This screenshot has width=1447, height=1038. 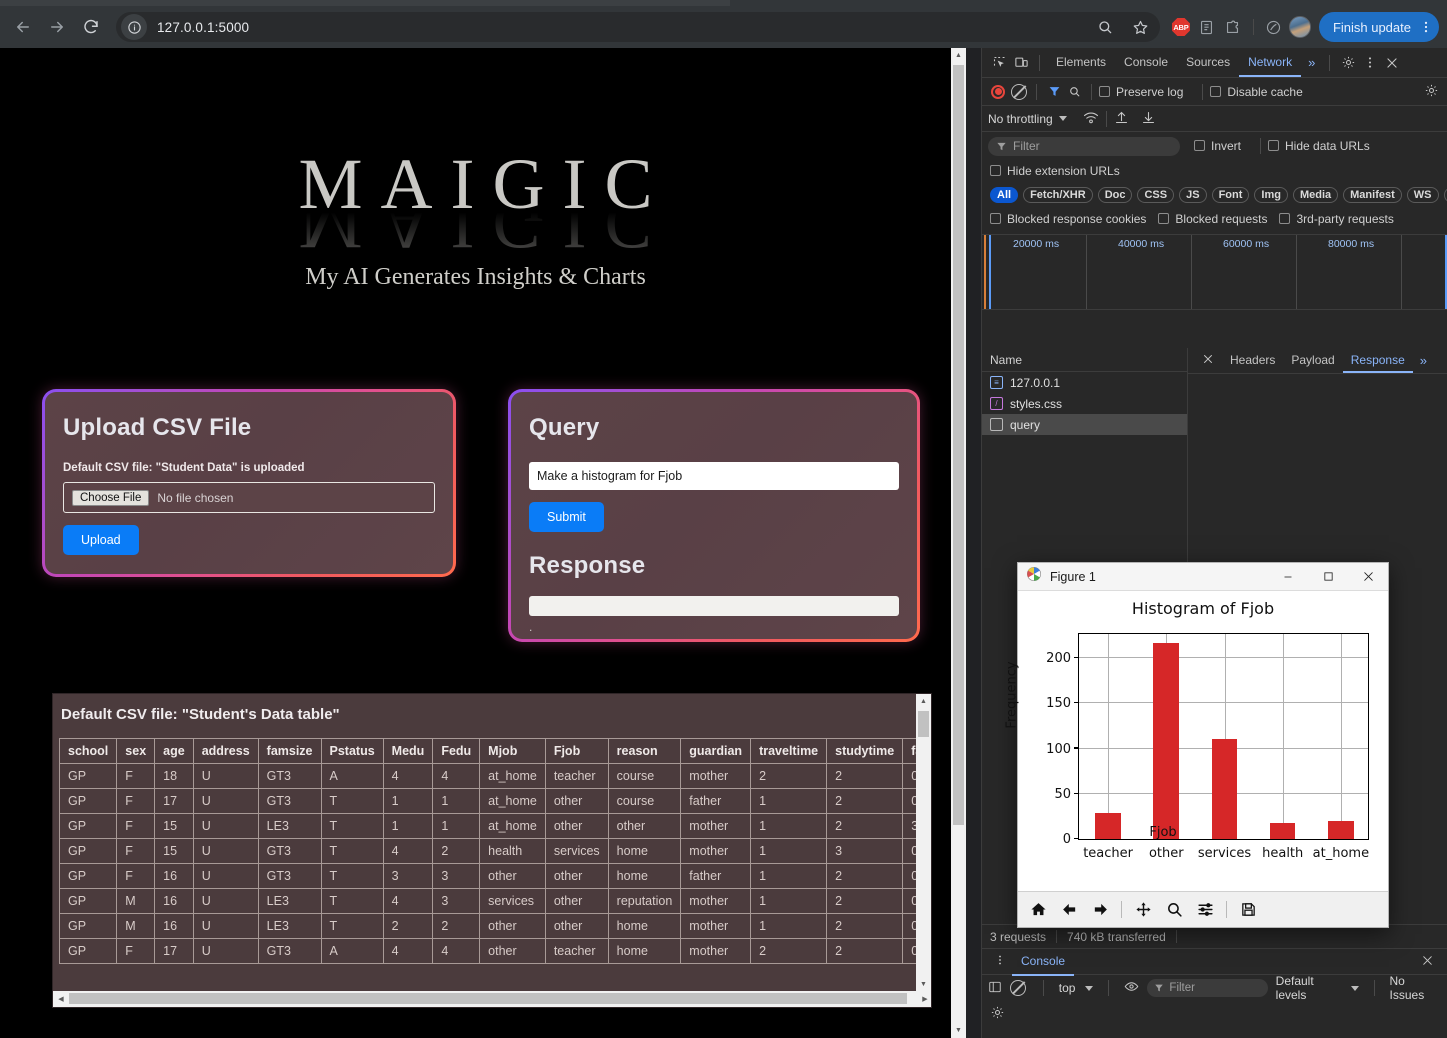 I want to click on live-expression-eye-icon, so click(x=1131, y=988).